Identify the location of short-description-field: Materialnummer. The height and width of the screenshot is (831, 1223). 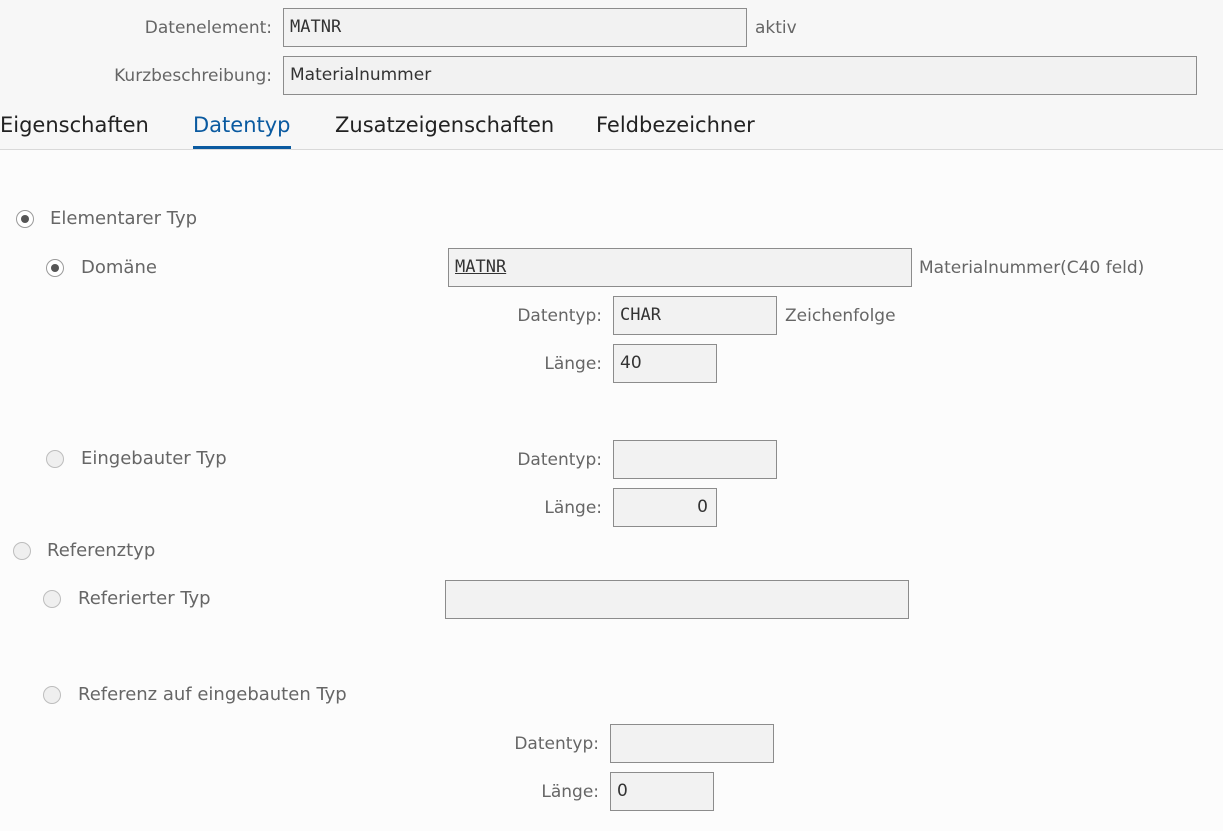
(740, 75).